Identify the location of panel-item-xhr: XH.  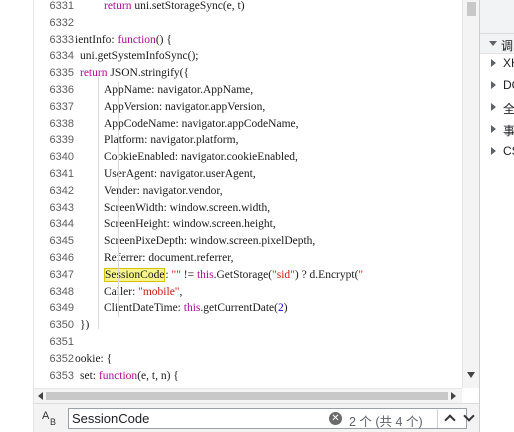
(497, 63).